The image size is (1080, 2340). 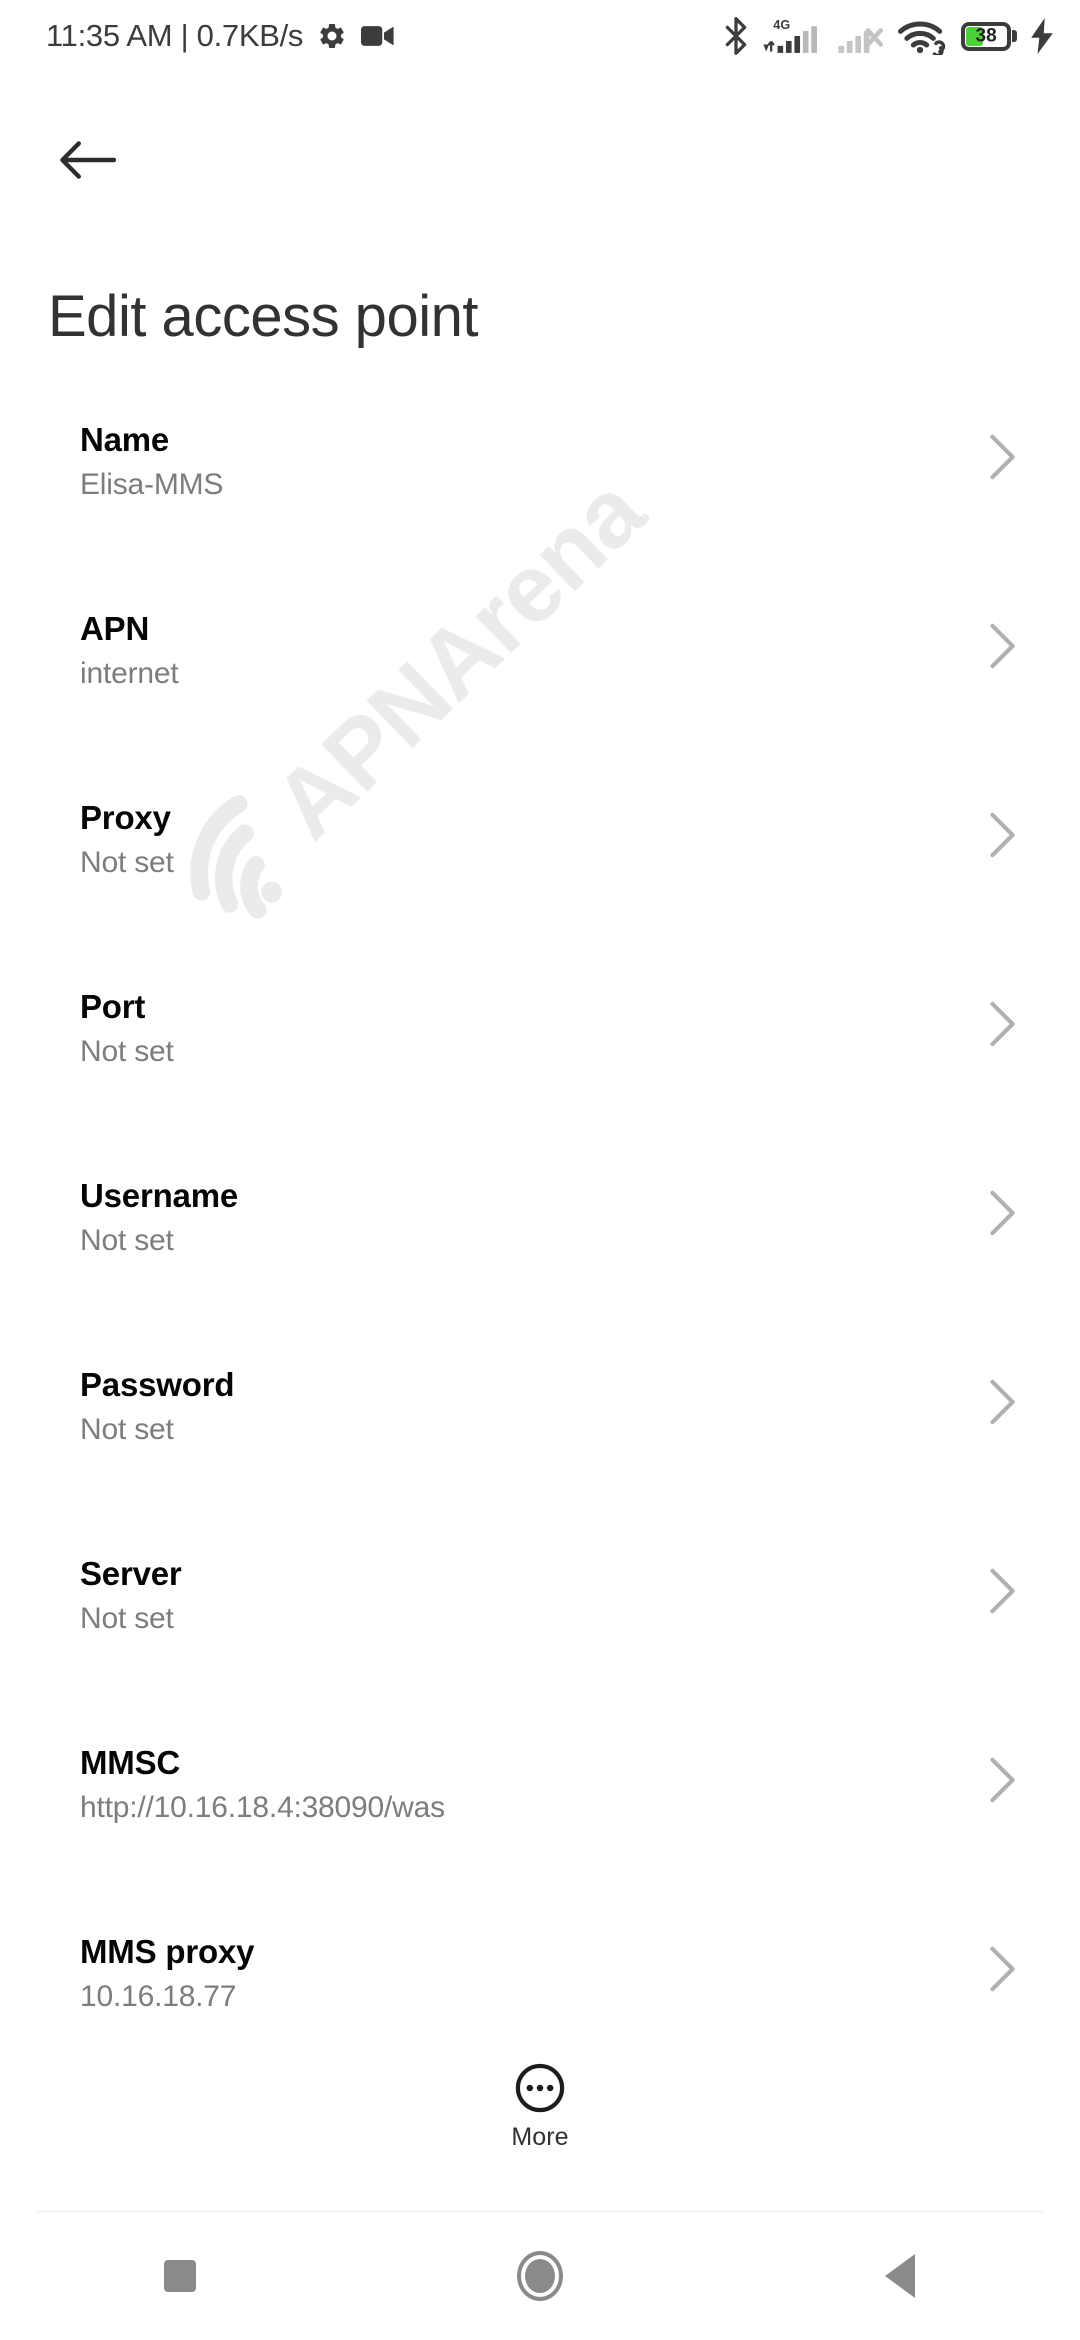 I want to click on setting-value: http://10.16.18.4:38090/was, so click(x=262, y=1808).